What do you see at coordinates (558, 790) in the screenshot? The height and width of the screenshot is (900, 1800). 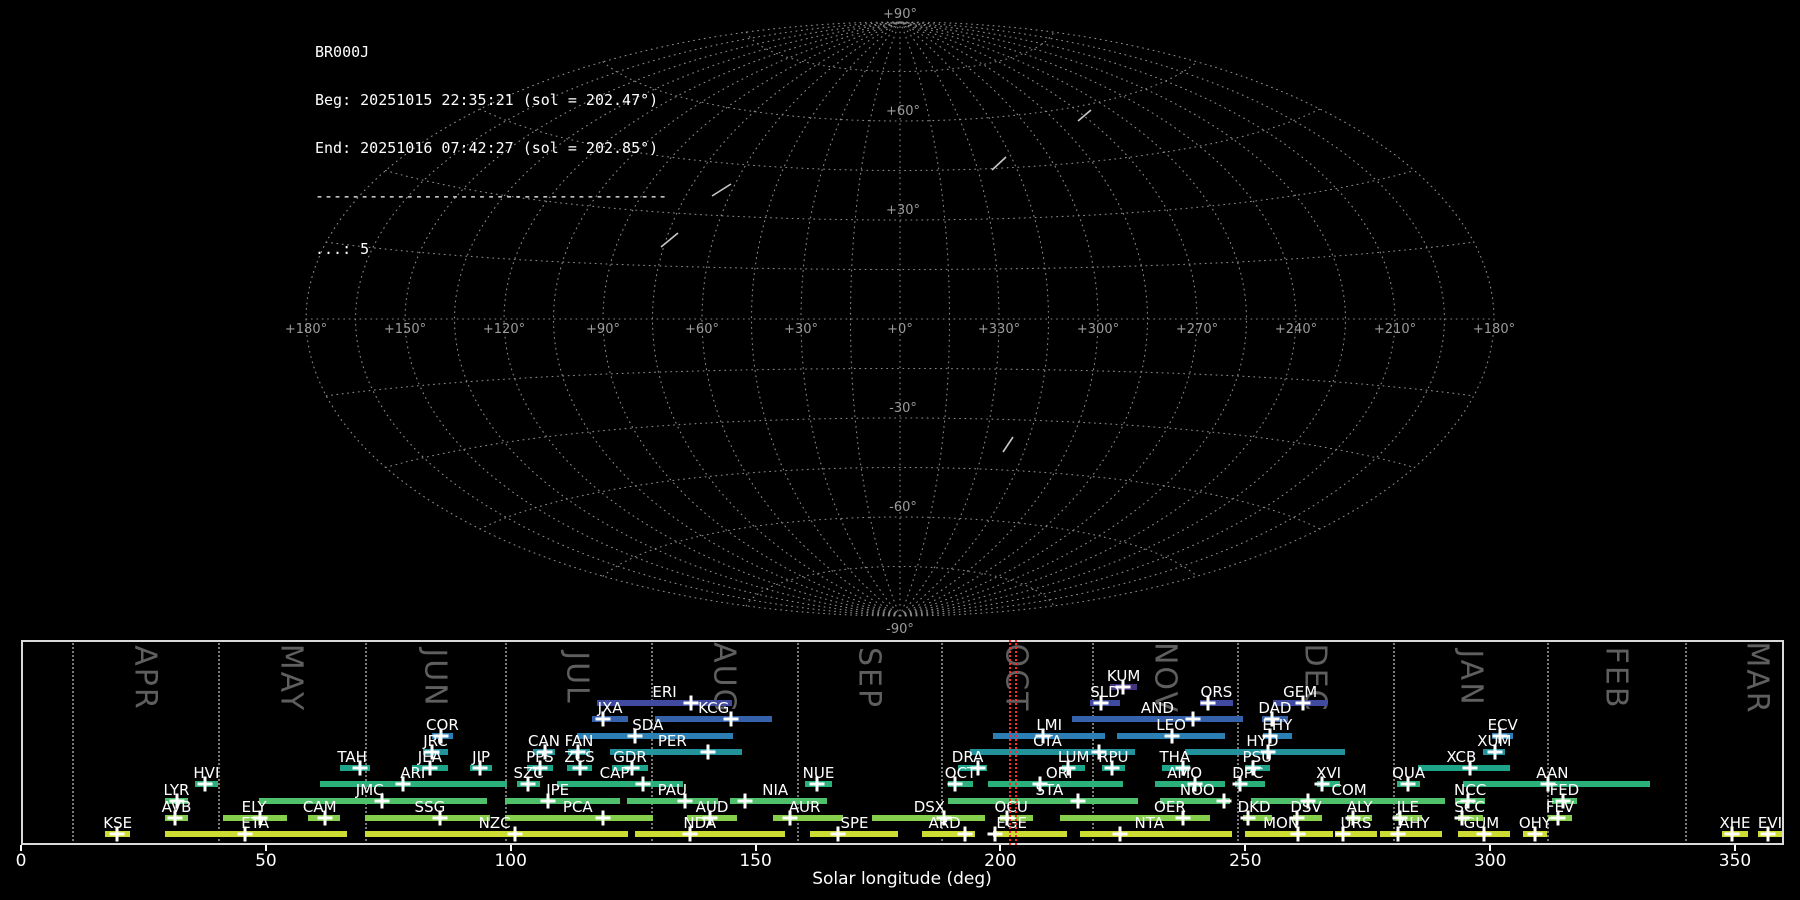 I see `shower-label-ipe: IPE` at bounding box center [558, 790].